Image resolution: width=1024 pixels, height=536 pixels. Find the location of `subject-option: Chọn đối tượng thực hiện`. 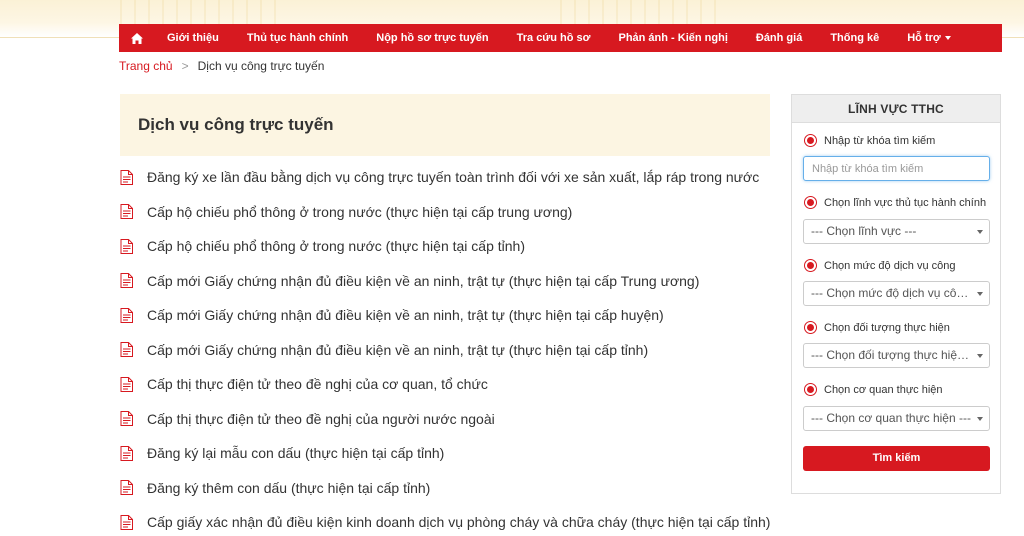

subject-option: Chọn đối tượng thực hiện is located at coordinates (877, 327).